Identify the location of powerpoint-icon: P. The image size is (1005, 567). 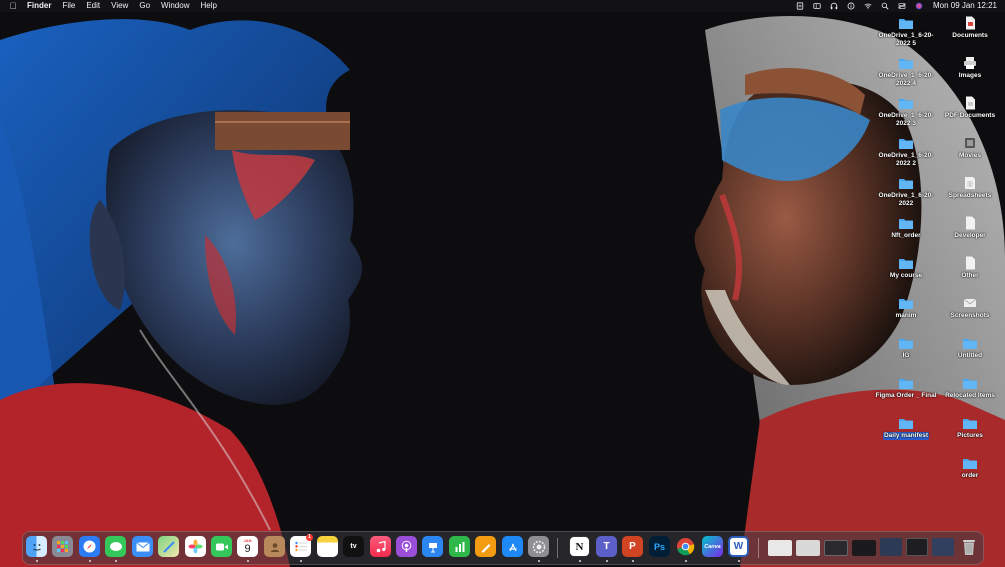
(632, 546).